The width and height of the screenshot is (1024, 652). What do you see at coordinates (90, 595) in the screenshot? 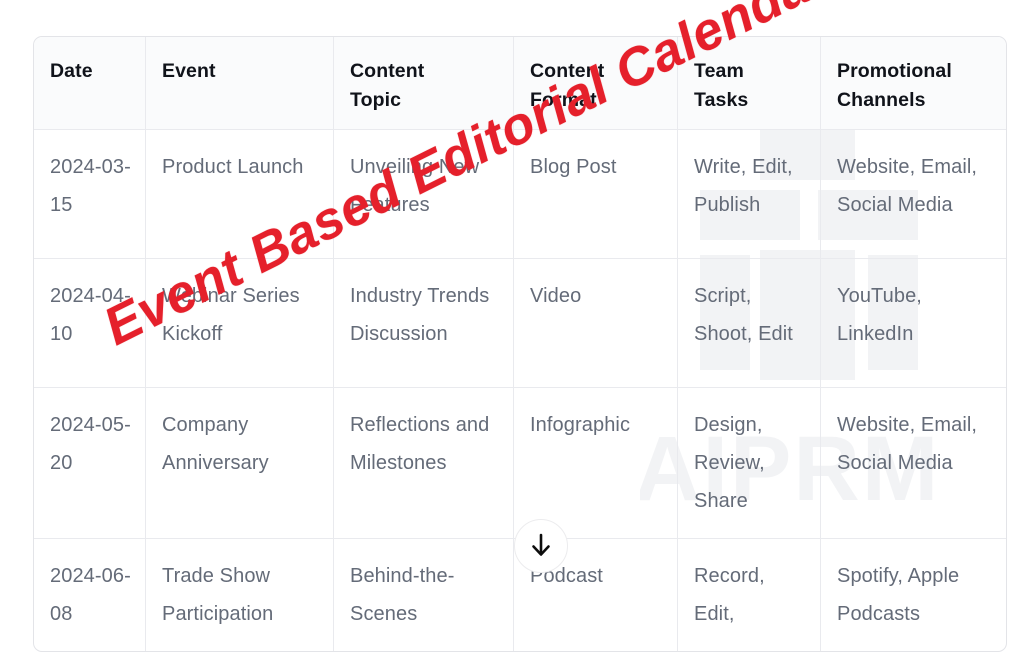
I see `cell-date: 2024-06-08` at bounding box center [90, 595].